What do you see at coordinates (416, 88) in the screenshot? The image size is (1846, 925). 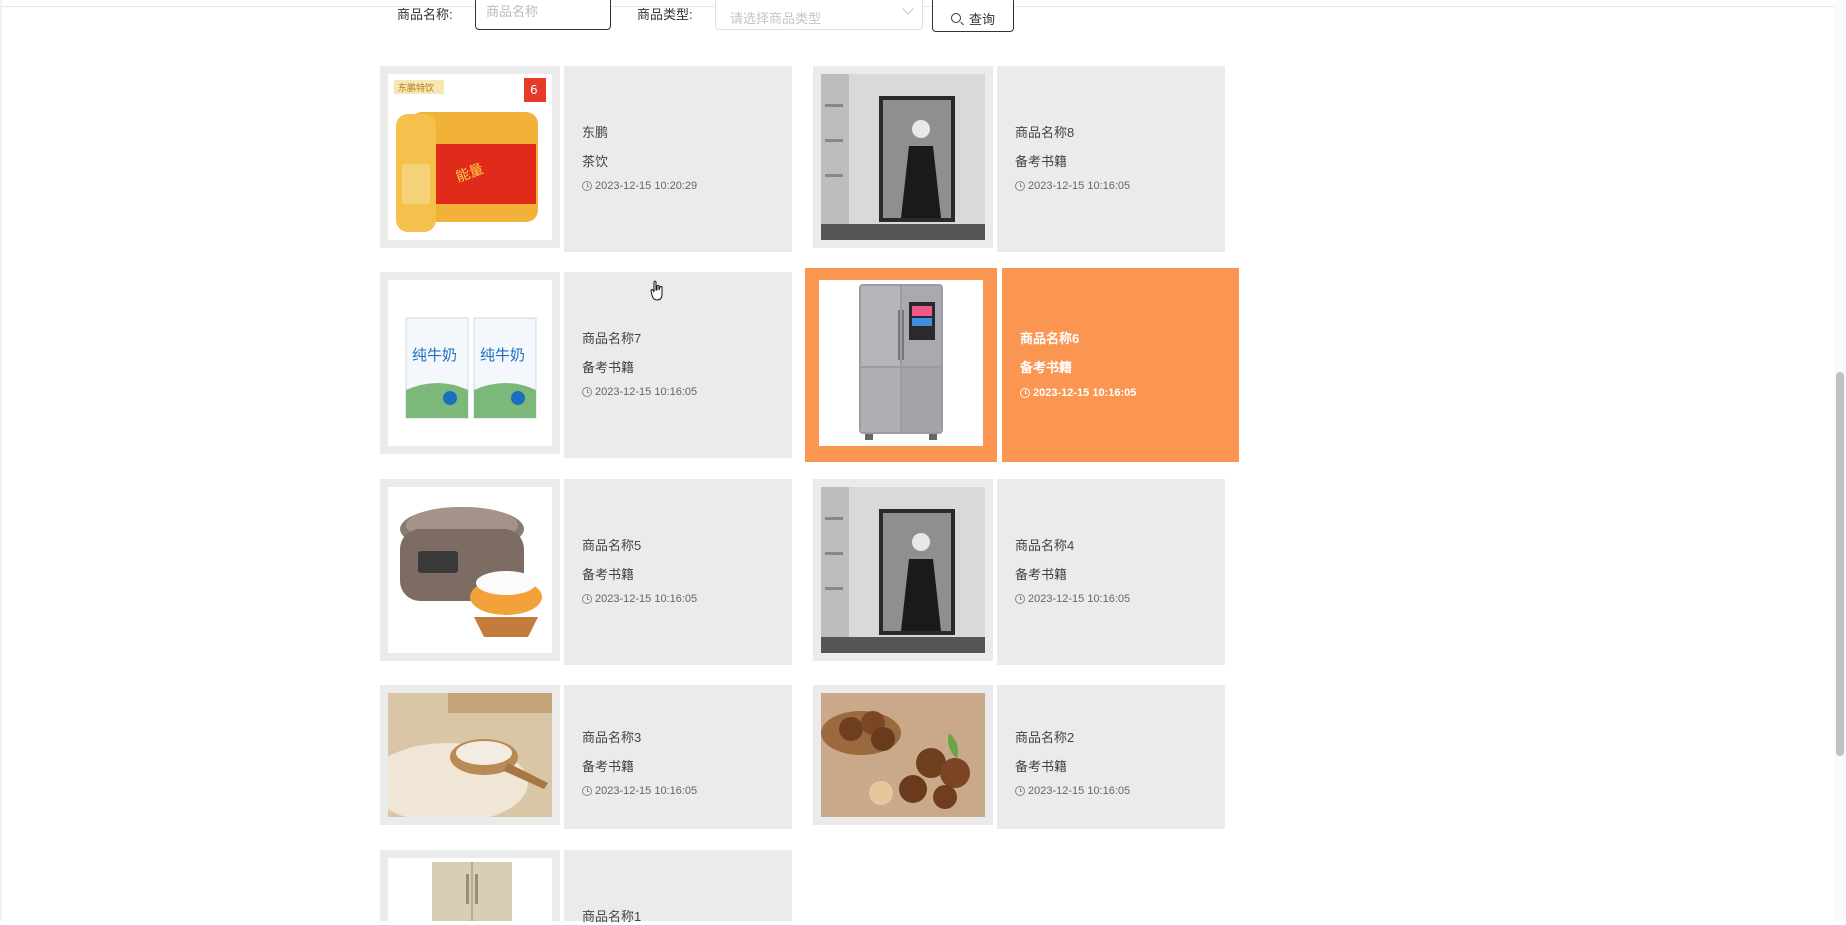 I see `svg-text: 东鹏特饮` at bounding box center [416, 88].